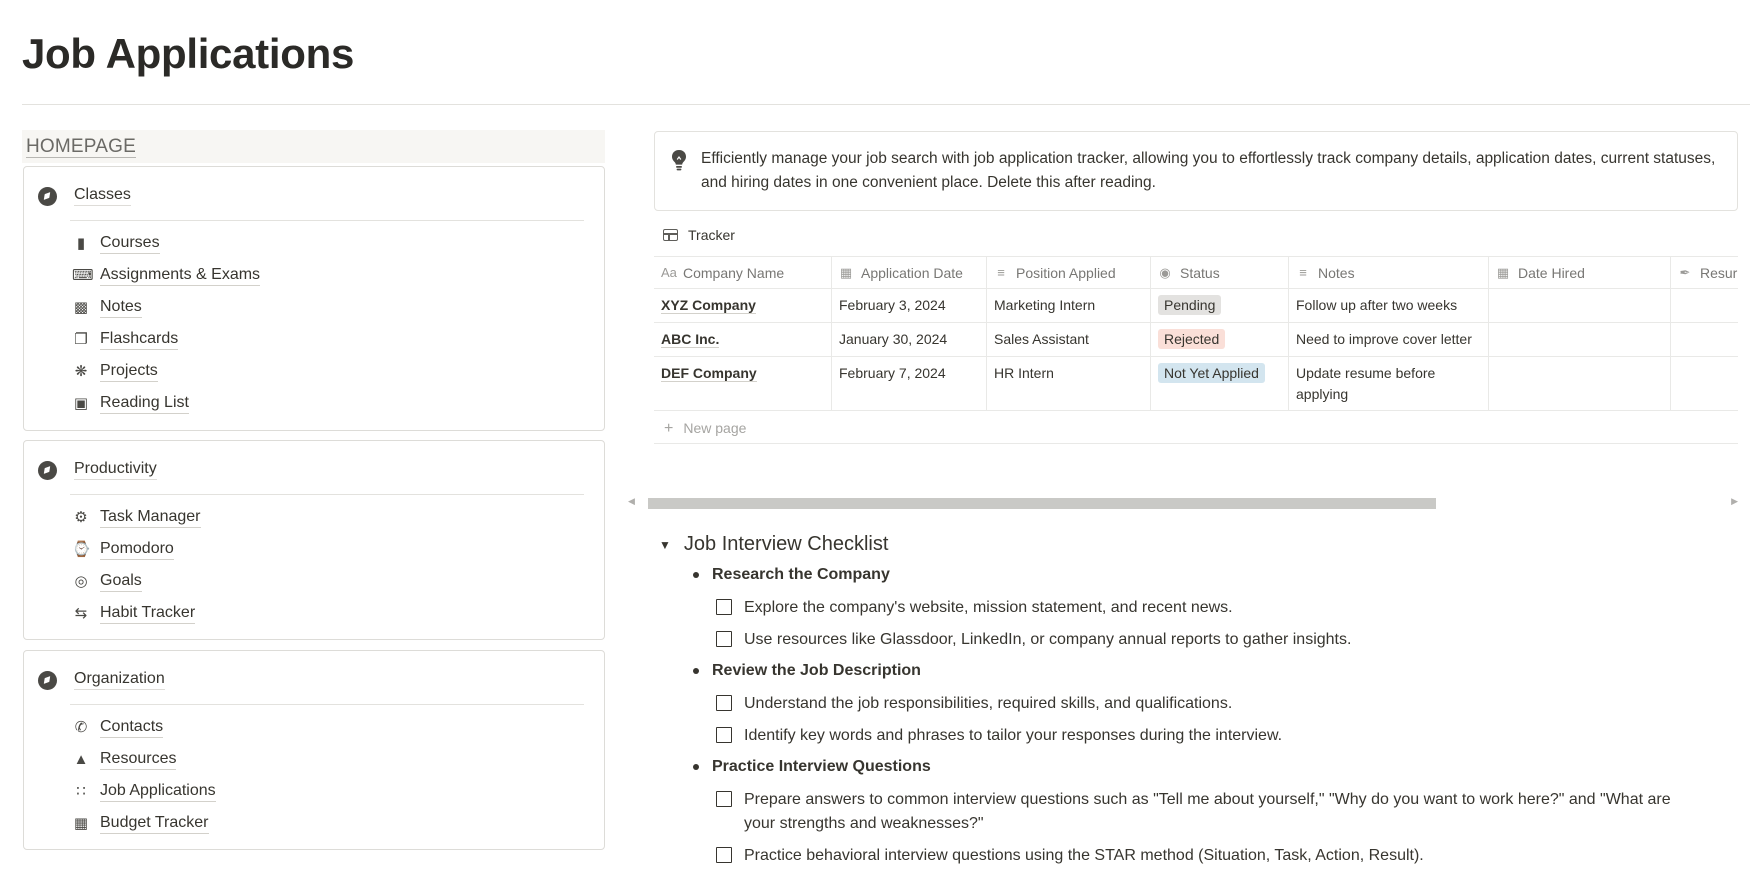 Image resolution: width=1750 pixels, height=871 pixels. I want to click on link-pomodoro: ⌚ Pomodoro, so click(123, 549).